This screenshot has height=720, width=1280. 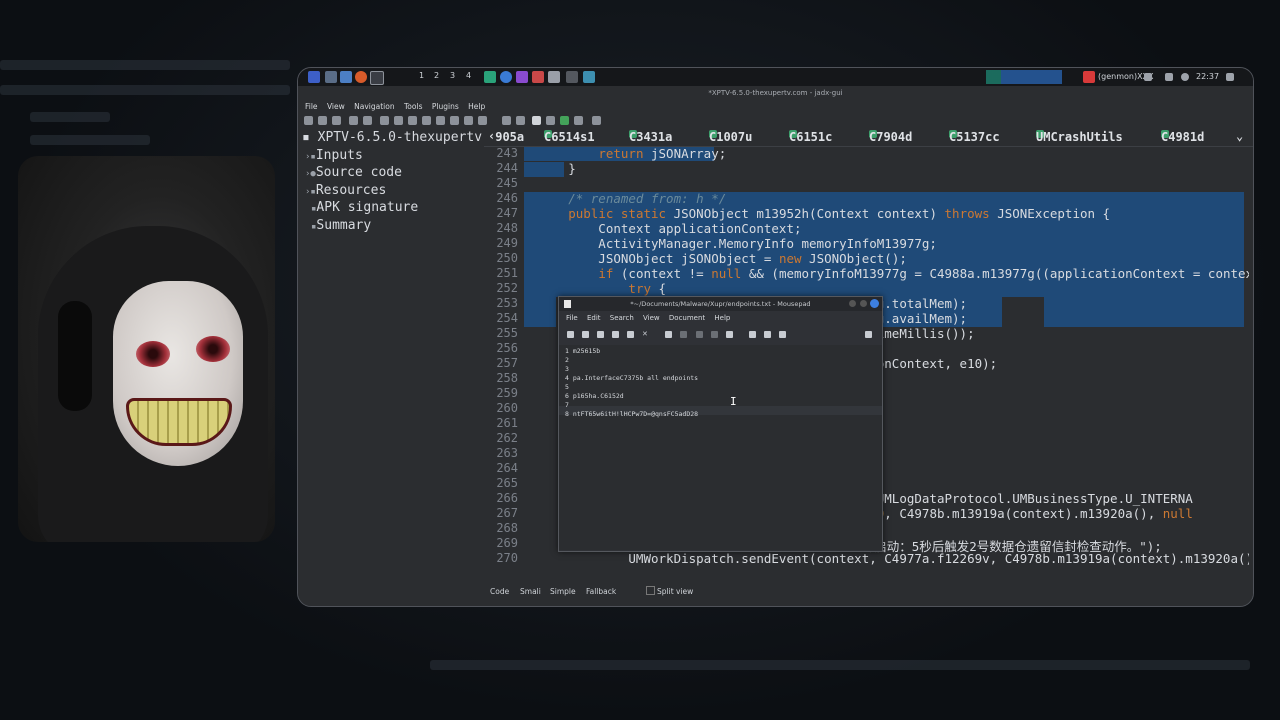 I want to click on usage-icon, so click(x=440, y=120).